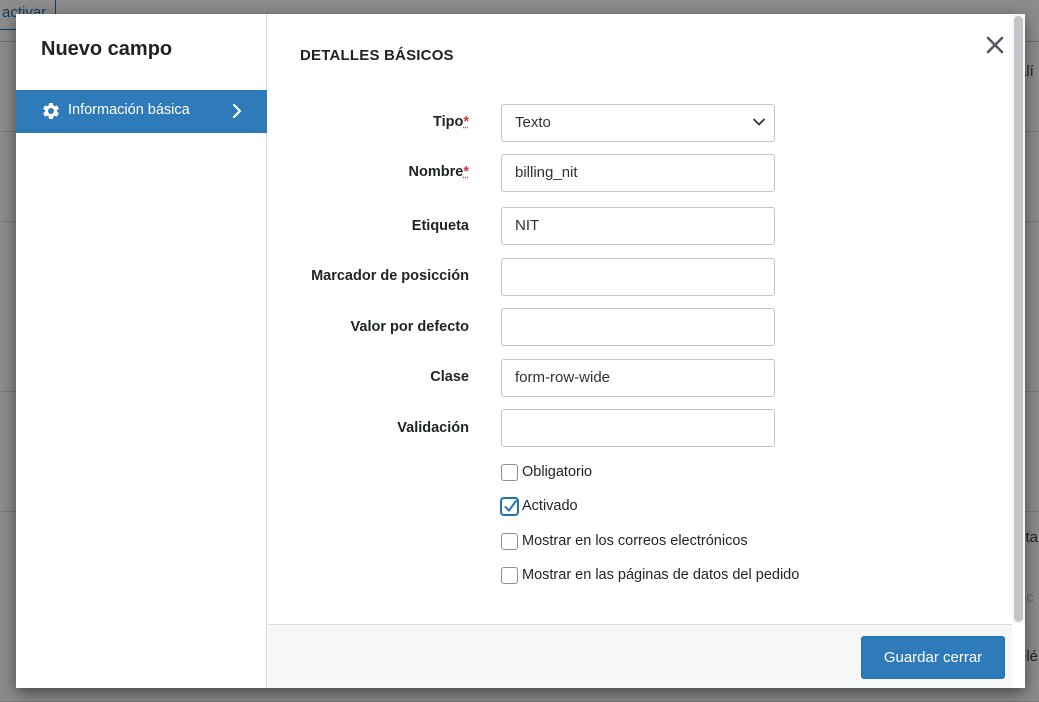 This screenshot has height=702, width=1039. What do you see at coordinates (368, 124) in the screenshot?
I see `field-row-tipo: Tipo*` at bounding box center [368, 124].